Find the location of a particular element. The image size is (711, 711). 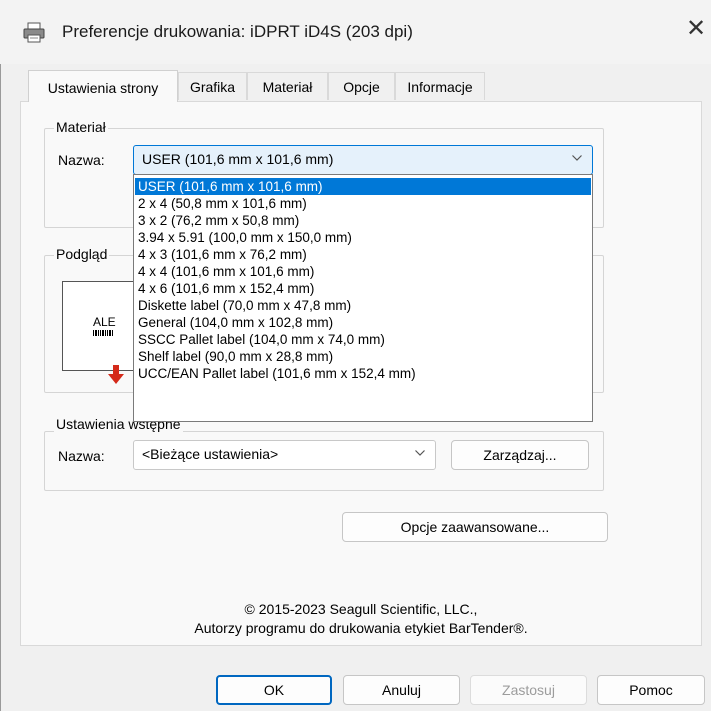

tab-page-setup: Ustawienia strony is located at coordinates (103, 86).